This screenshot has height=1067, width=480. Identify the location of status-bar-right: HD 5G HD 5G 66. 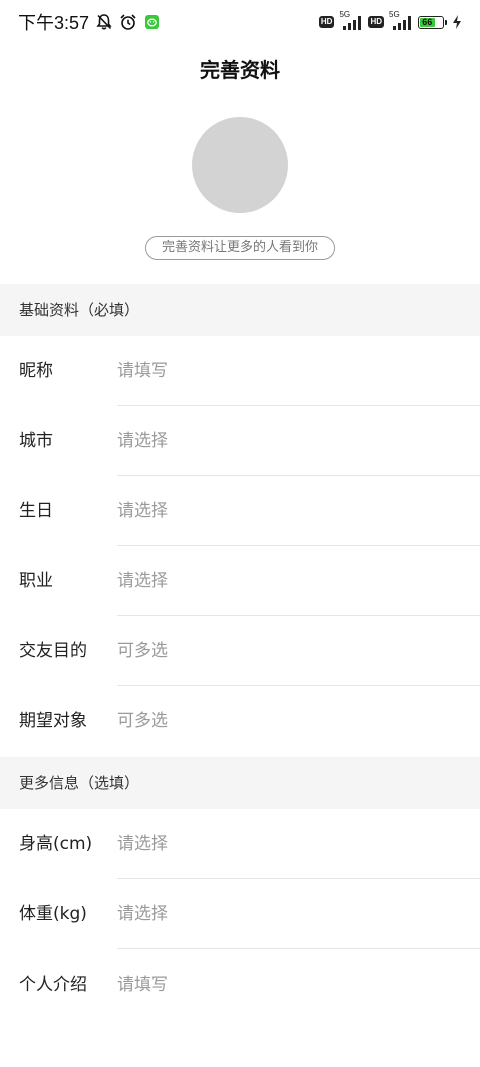
(390, 20).